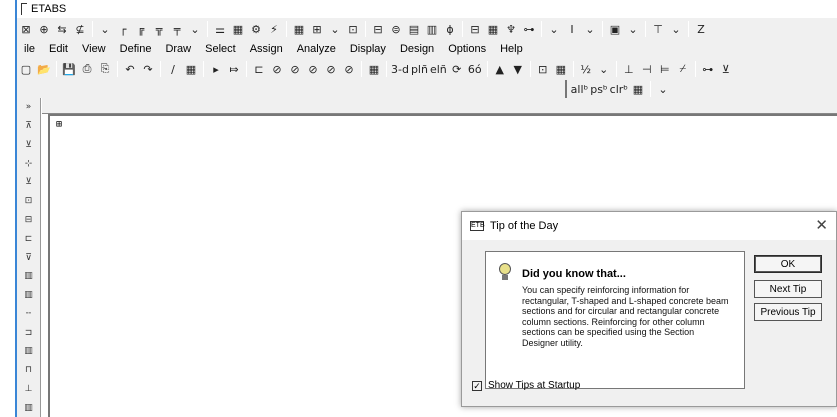 The image size is (837, 417). What do you see at coordinates (396, 29) in the screenshot?
I see `toolbar-top-button-19: ⊜` at bounding box center [396, 29].